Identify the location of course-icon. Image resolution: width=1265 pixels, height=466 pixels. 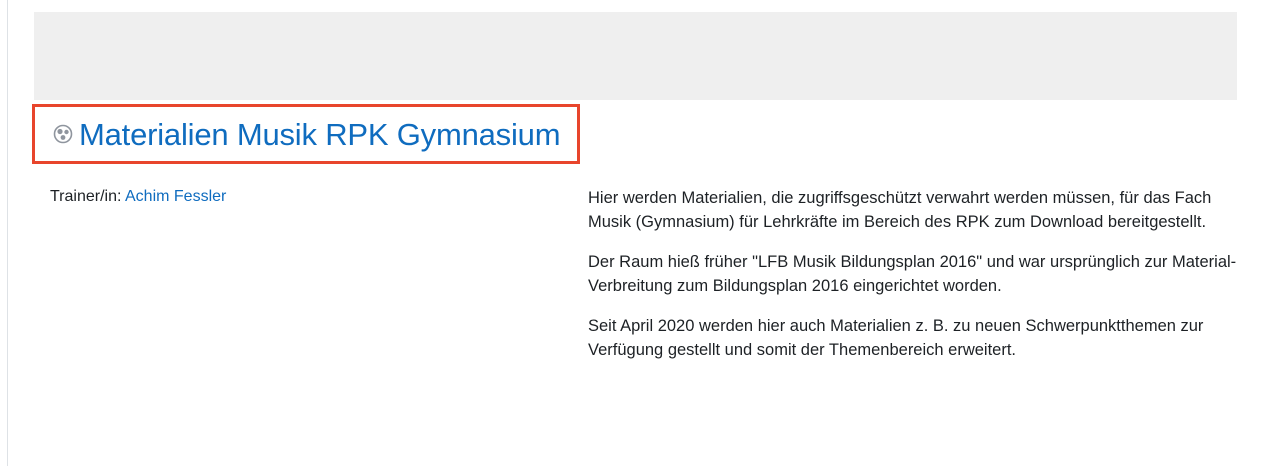
(63, 134).